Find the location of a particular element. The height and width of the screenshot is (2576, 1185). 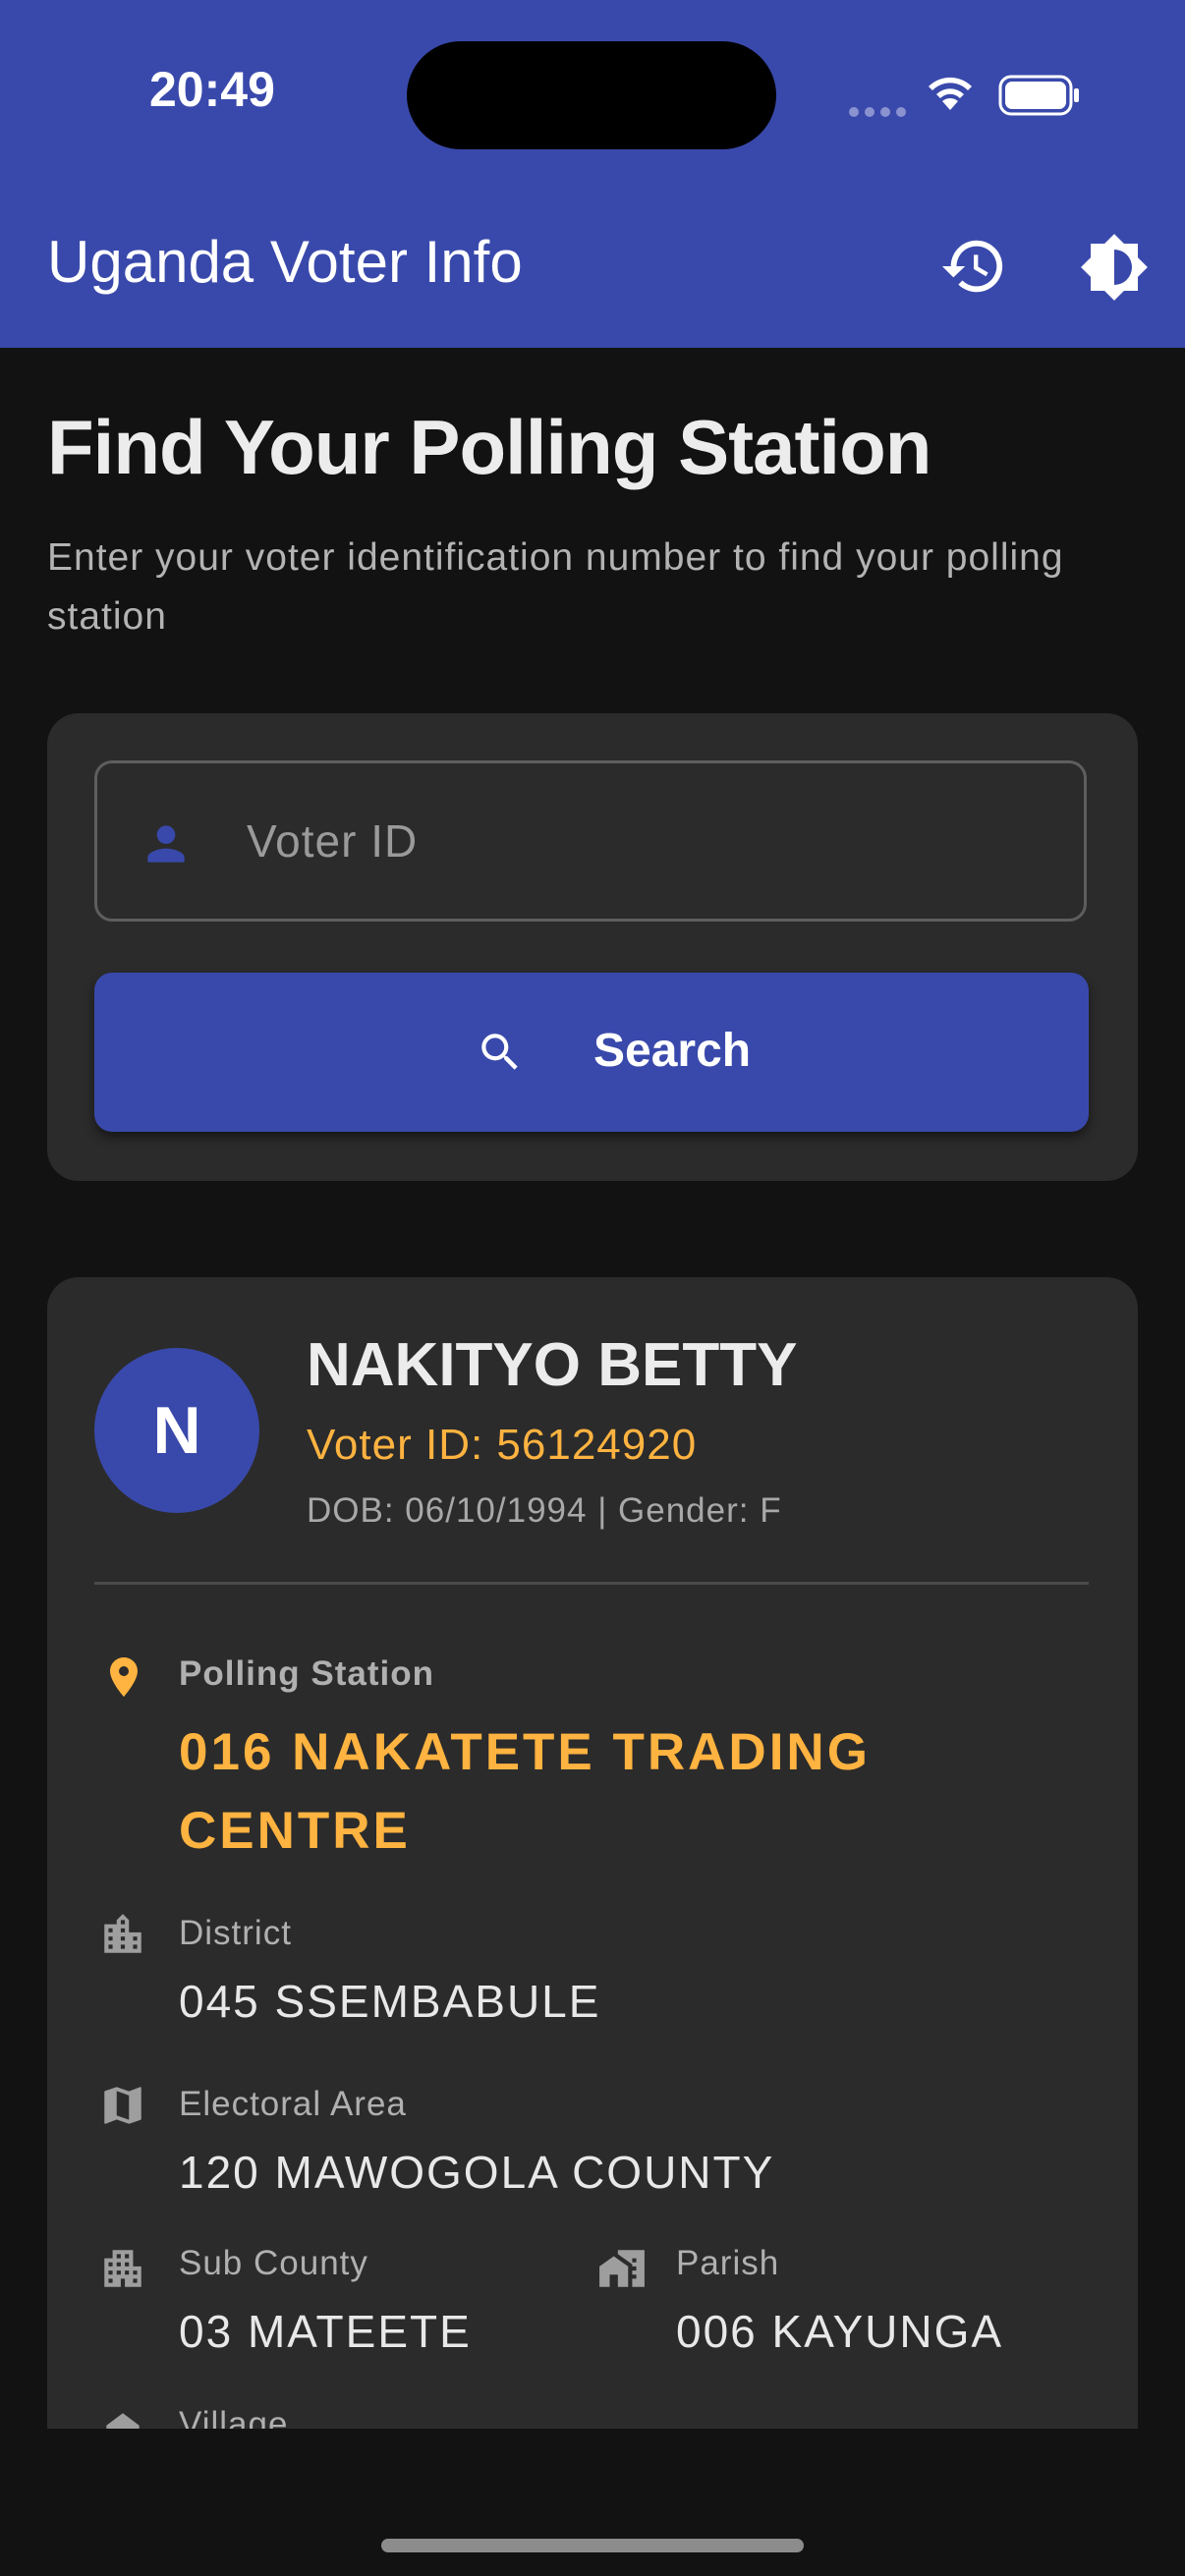

parish-value: 006 KAYUNGA is located at coordinates (840, 2331).